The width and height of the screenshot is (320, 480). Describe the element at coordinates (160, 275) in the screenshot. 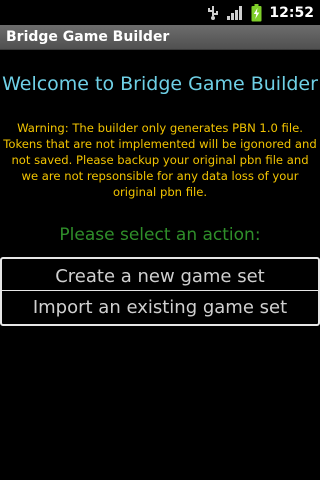

I see `create-game-set-button: Create a new game set` at that location.